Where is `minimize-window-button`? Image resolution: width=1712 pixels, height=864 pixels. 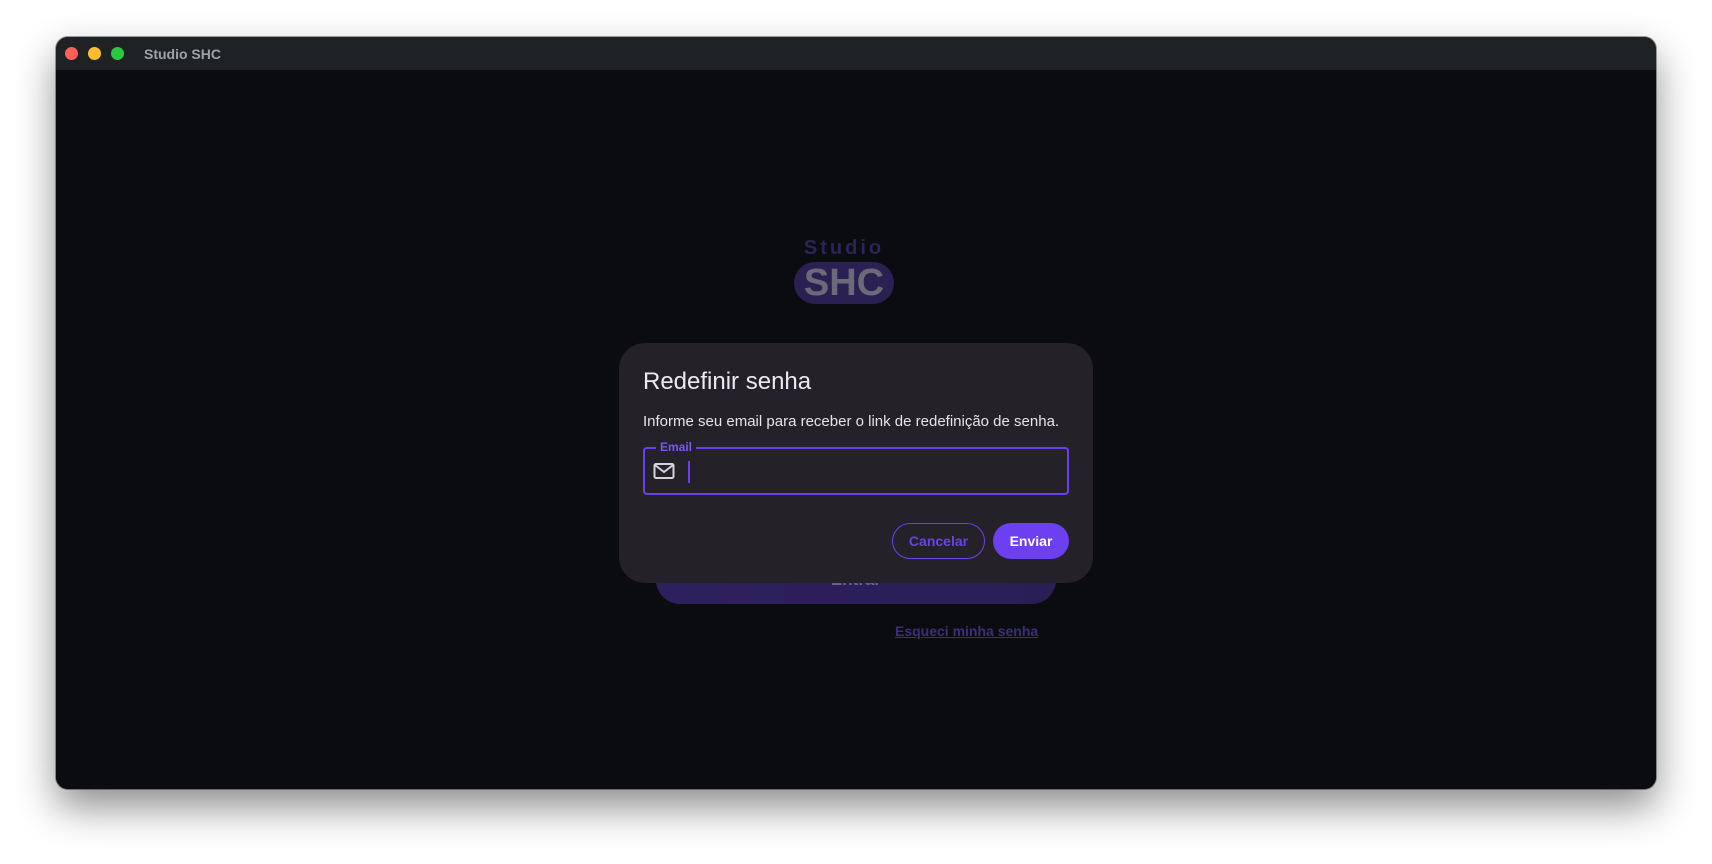
minimize-window-button is located at coordinates (94, 53).